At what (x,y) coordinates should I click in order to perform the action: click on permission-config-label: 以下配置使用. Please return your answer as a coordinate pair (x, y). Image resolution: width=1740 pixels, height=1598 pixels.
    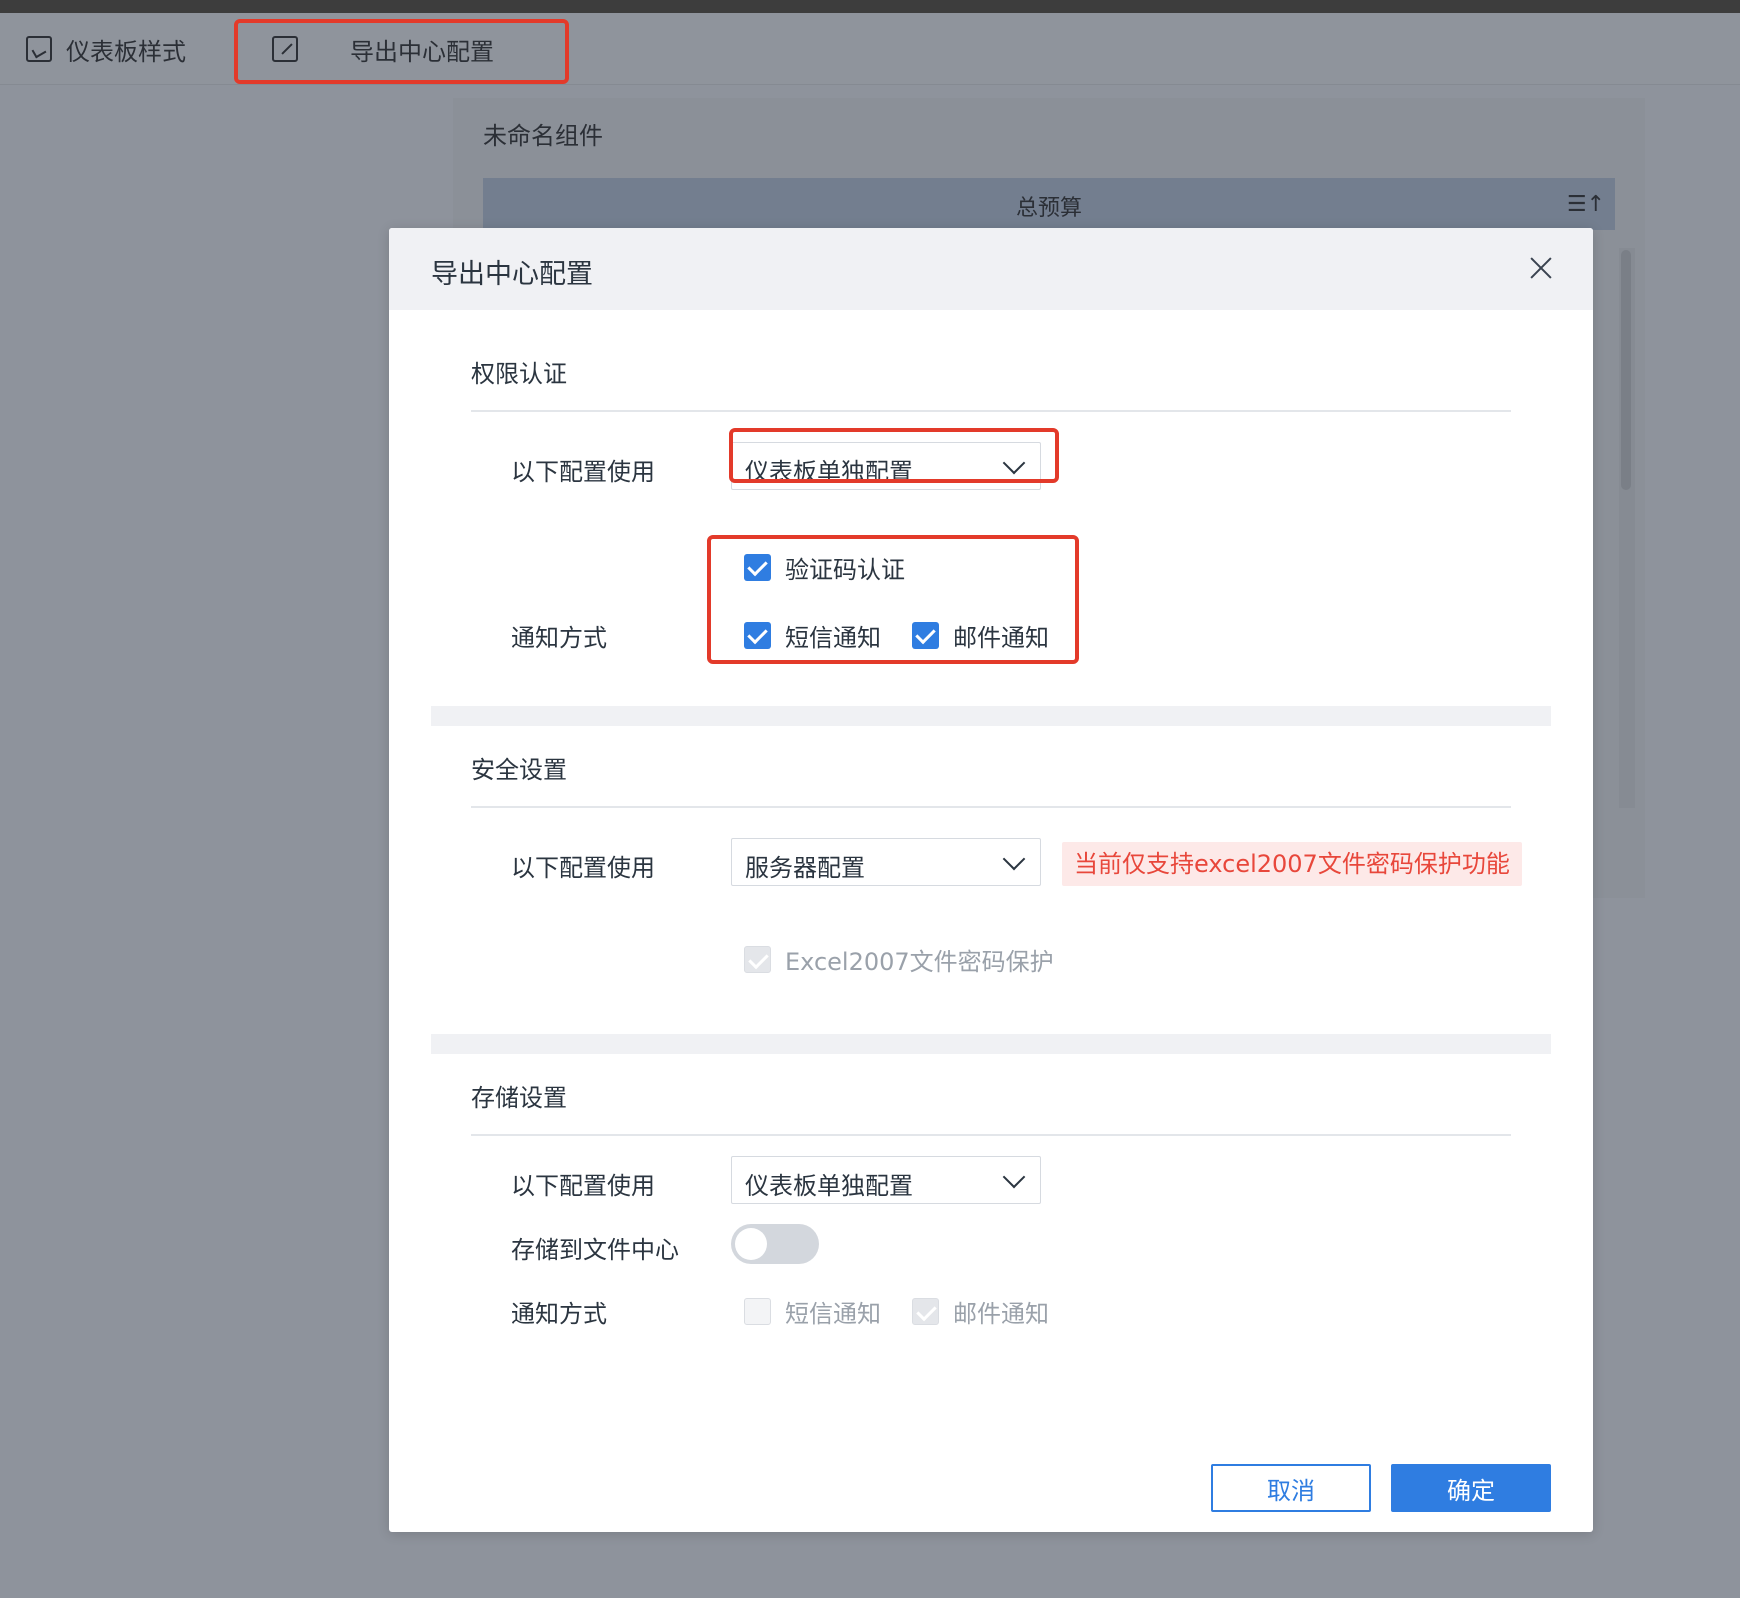
    Looking at the image, I should click on (583, 472).